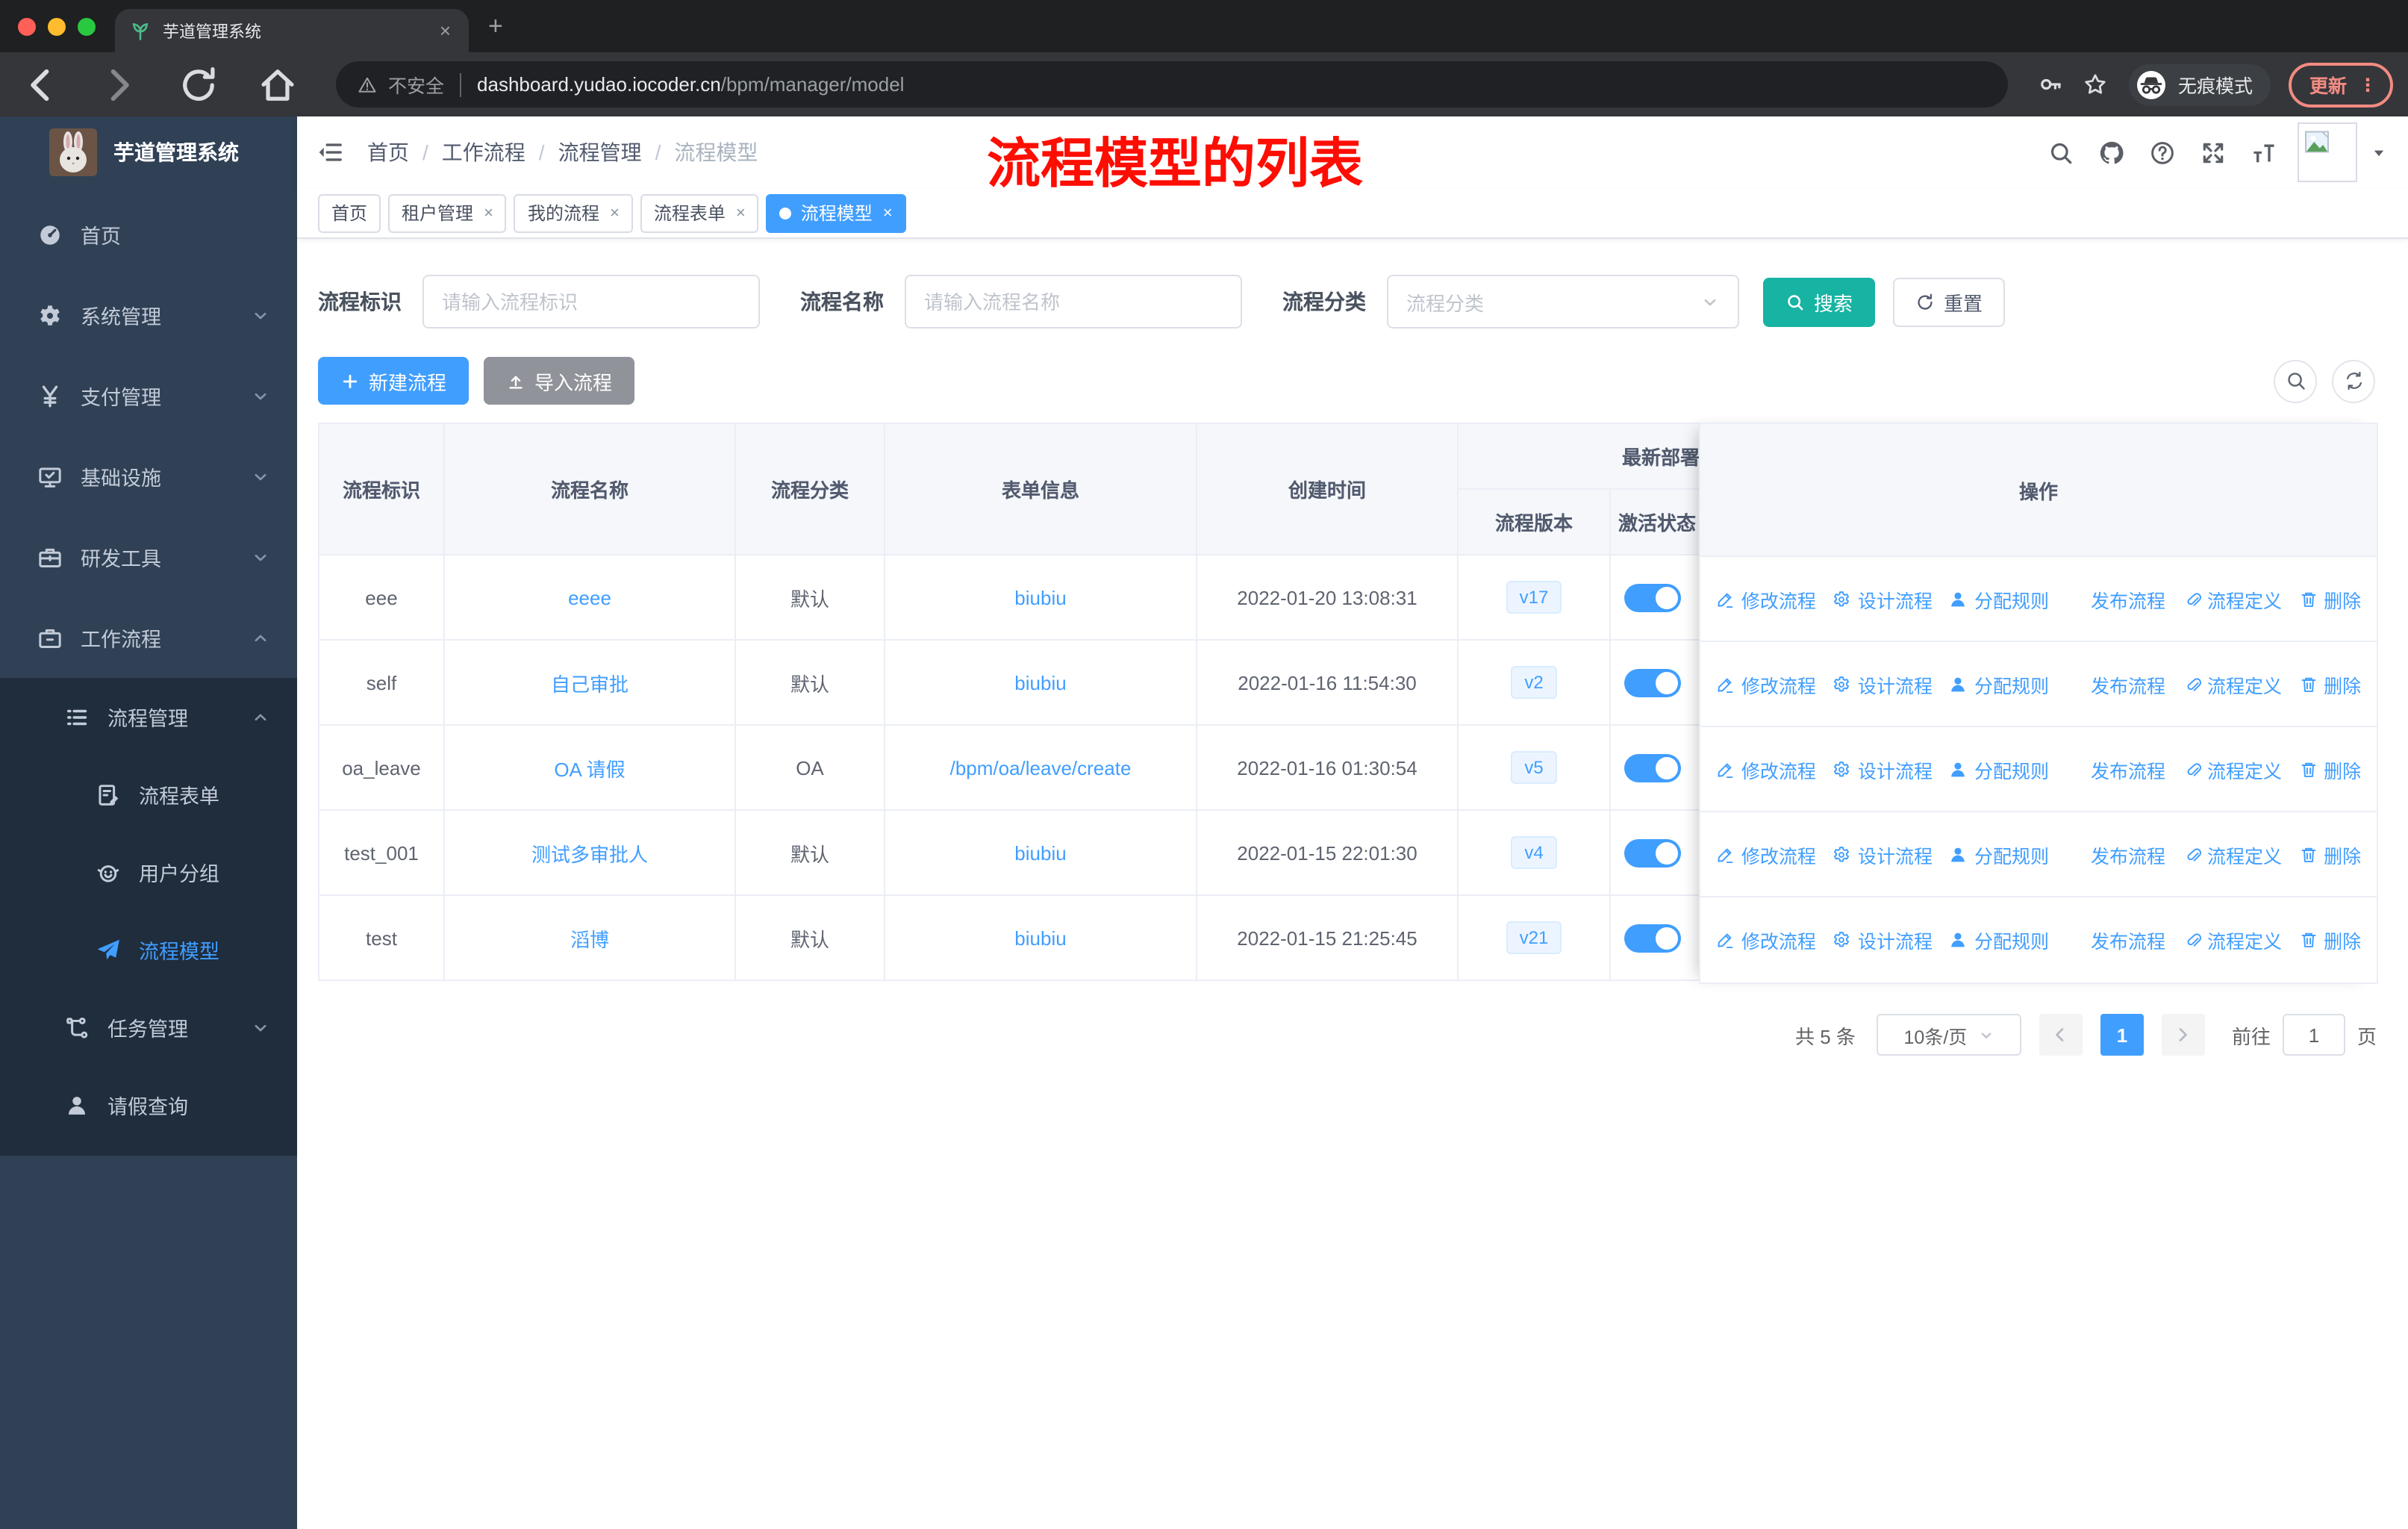  What do you see at coordinates (198, 84) in the screenshot?
I see `reload-icon` at bounding box center [198, 84].